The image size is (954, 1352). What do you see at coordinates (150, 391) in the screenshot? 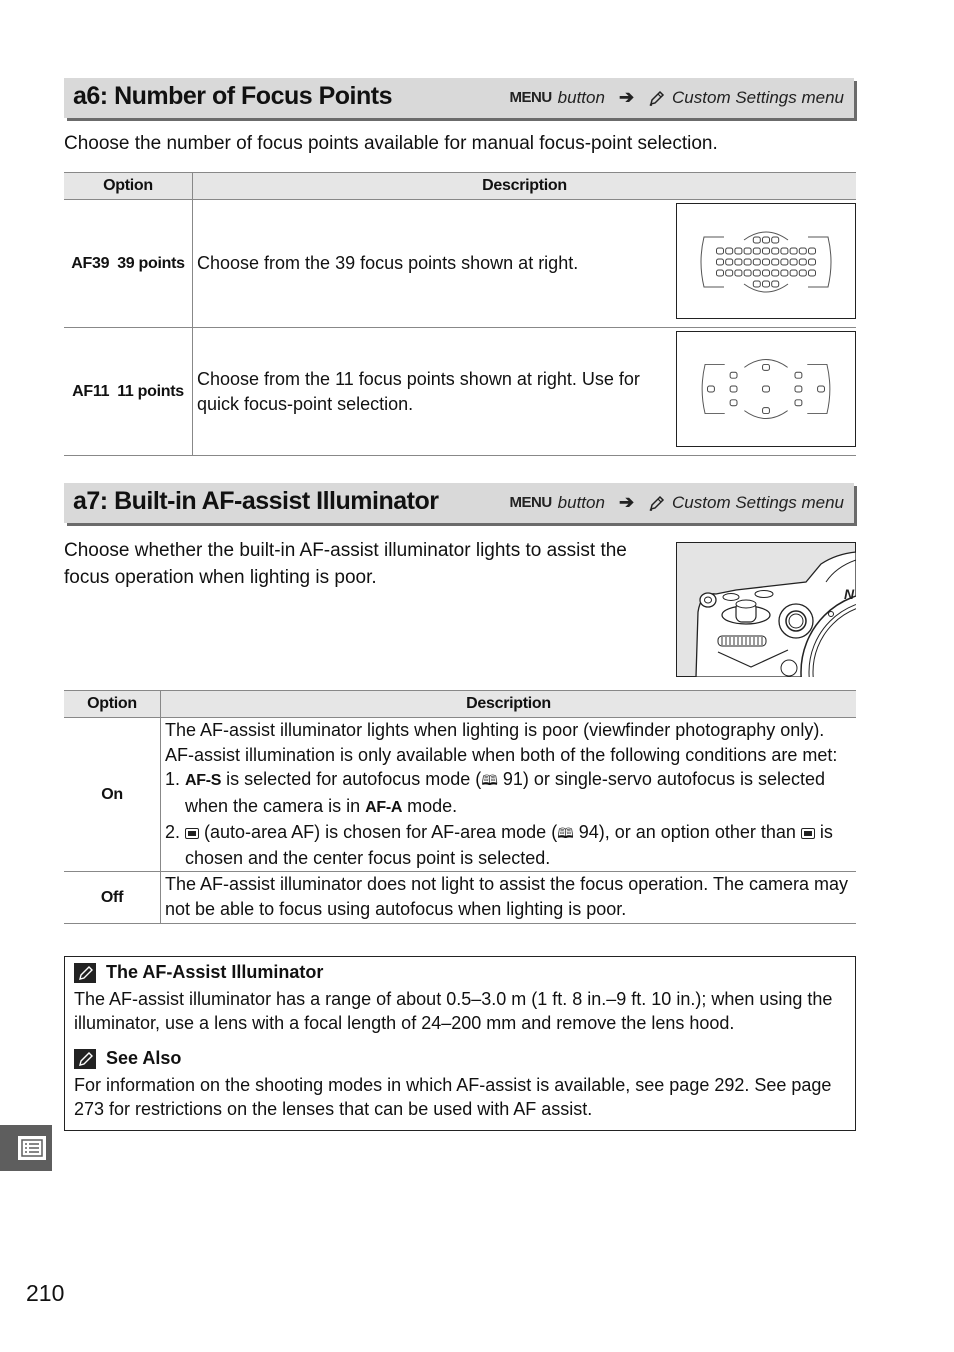
I see `option-label: 11 points` at bounding box center [150, 391].